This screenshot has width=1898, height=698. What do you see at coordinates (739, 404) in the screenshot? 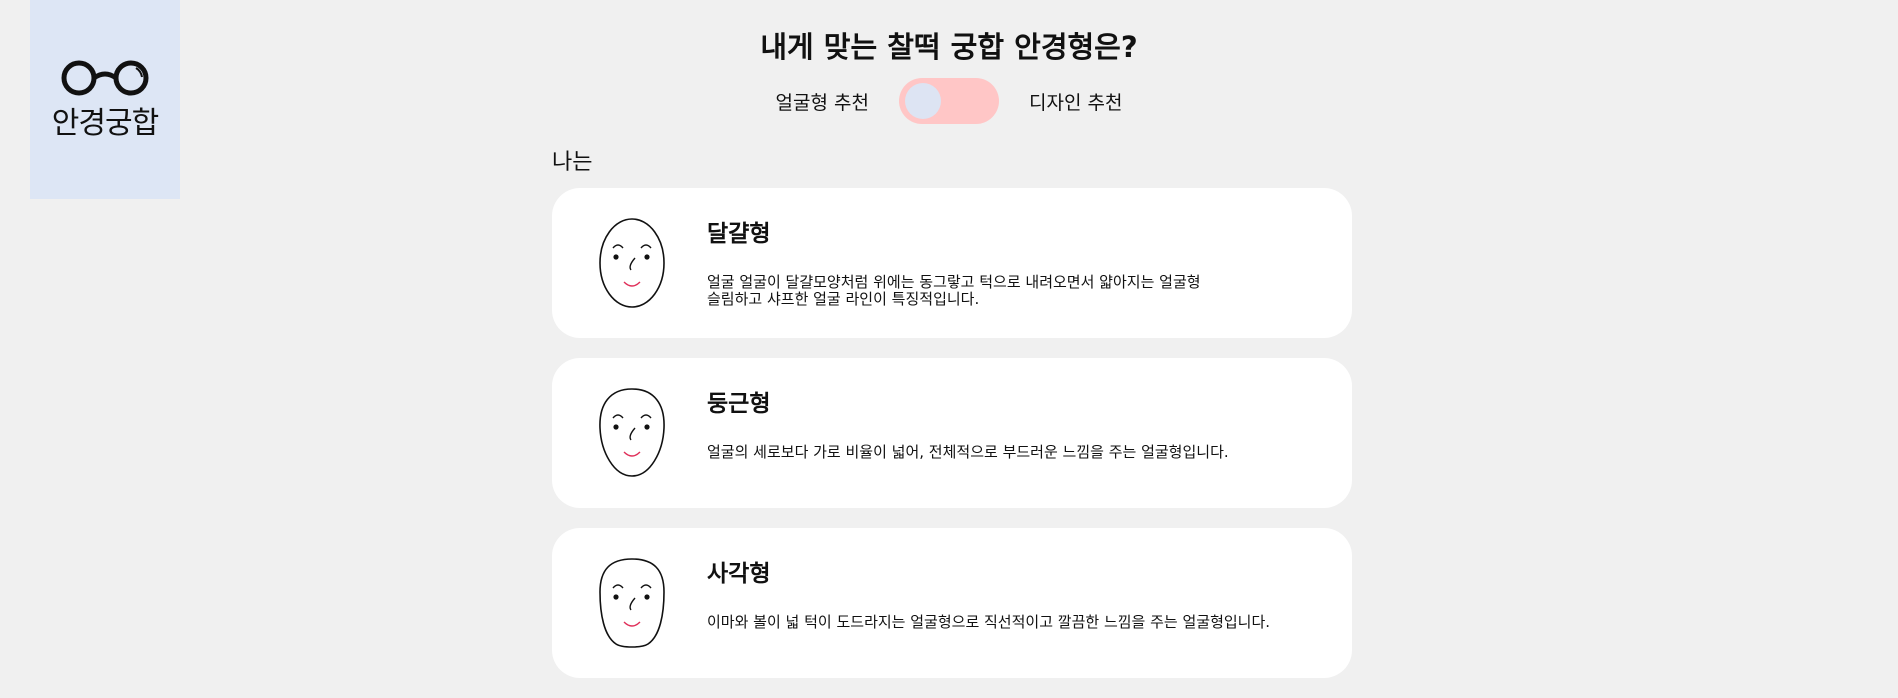
I see `face-type-name: 둥근형` at bounding box center [739, 404].